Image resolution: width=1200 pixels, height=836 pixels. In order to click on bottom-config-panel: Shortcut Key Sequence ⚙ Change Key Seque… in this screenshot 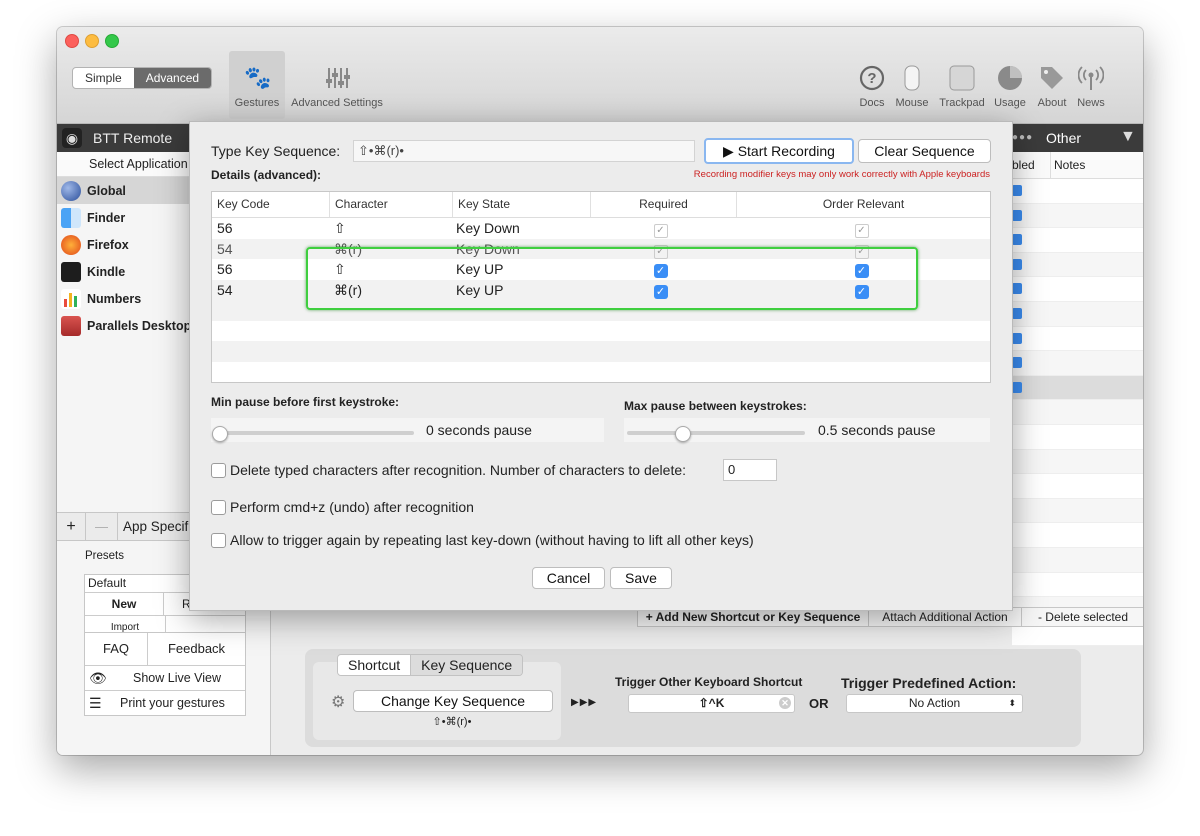, I will do `click(693, 698)`.